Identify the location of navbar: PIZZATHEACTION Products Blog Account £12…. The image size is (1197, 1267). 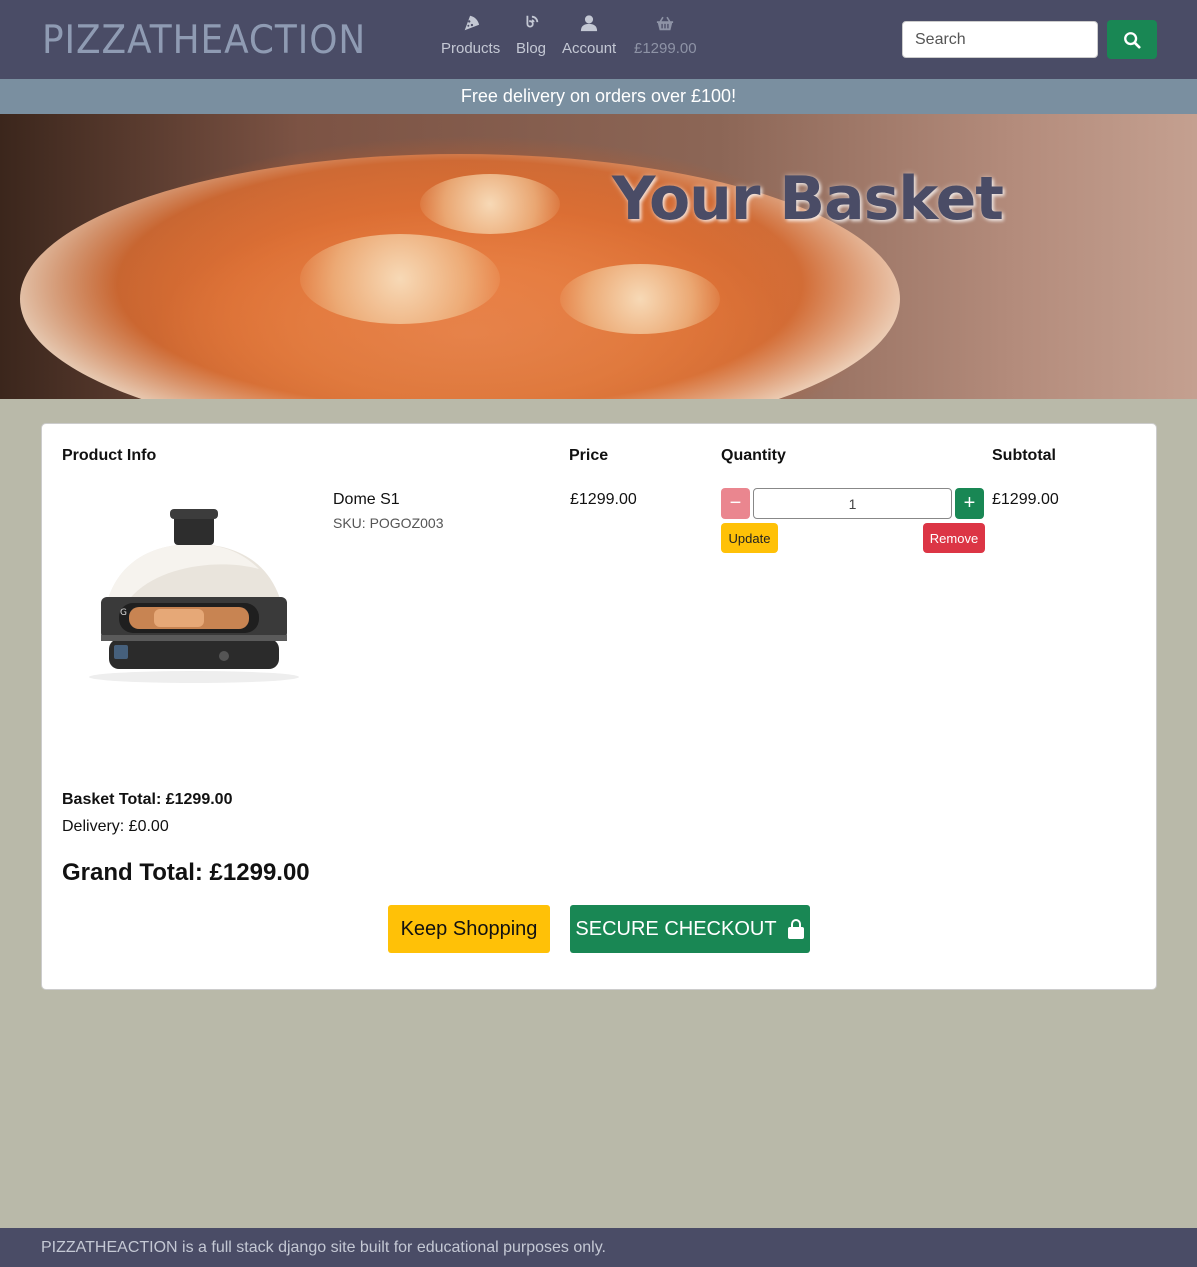
(598, 39).